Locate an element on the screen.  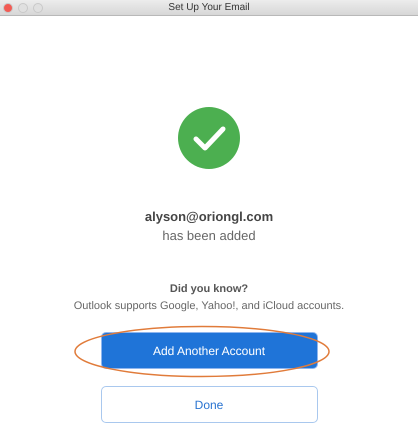
minimize-icon is located at coordinates (23, 7).